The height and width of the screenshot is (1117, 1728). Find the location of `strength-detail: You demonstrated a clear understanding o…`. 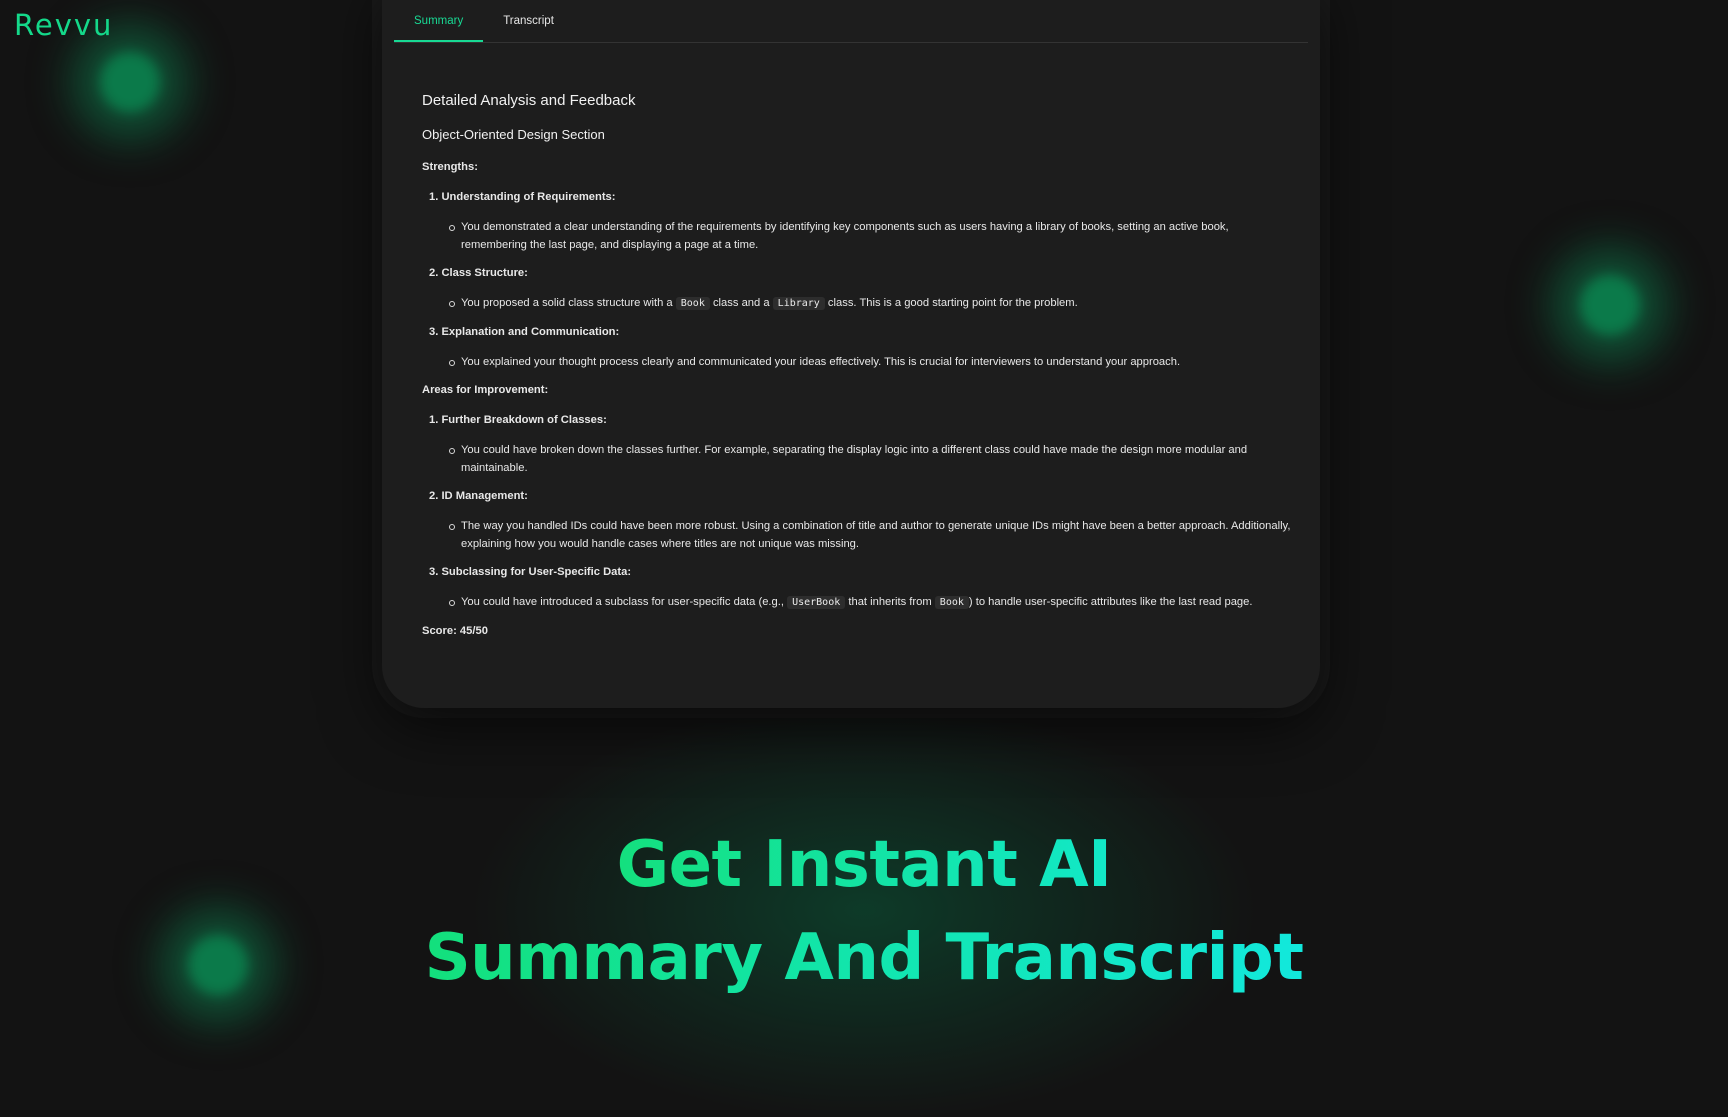

strength-detail: You demonstrated a clear understanding o… is located at coordinates (857, 236).